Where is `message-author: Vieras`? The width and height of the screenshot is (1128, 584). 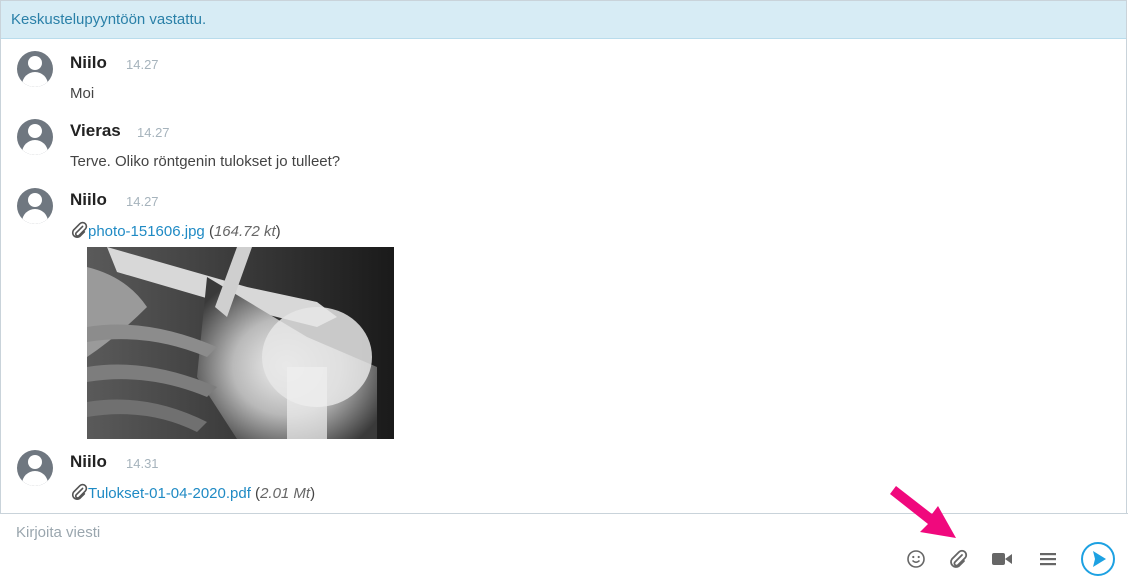
message-author: Vieras is located at coordinates (95, 130).